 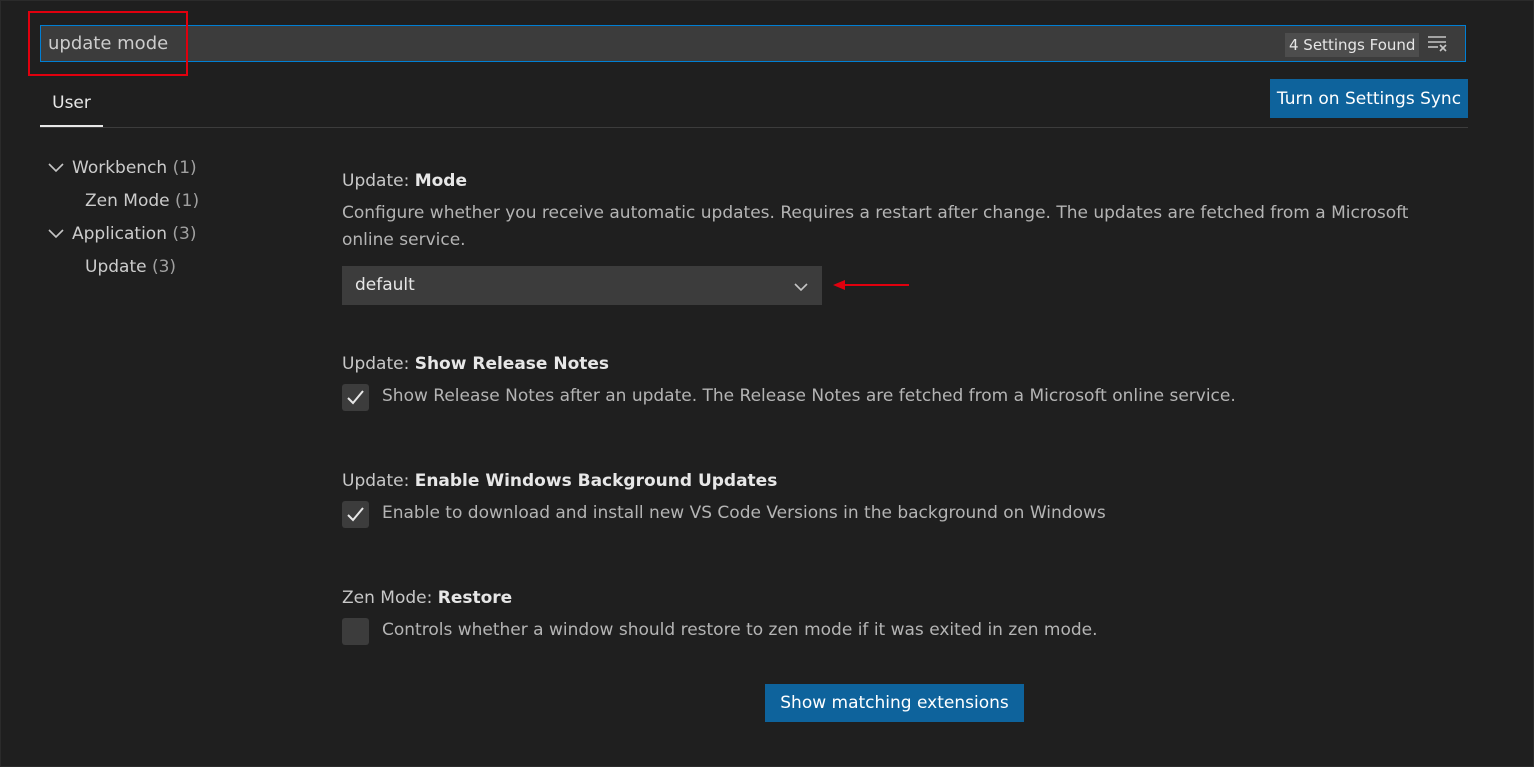 I want to click on setting-title-show-release-notes: Update: Show Release Notes, so click(x=475, y=364).